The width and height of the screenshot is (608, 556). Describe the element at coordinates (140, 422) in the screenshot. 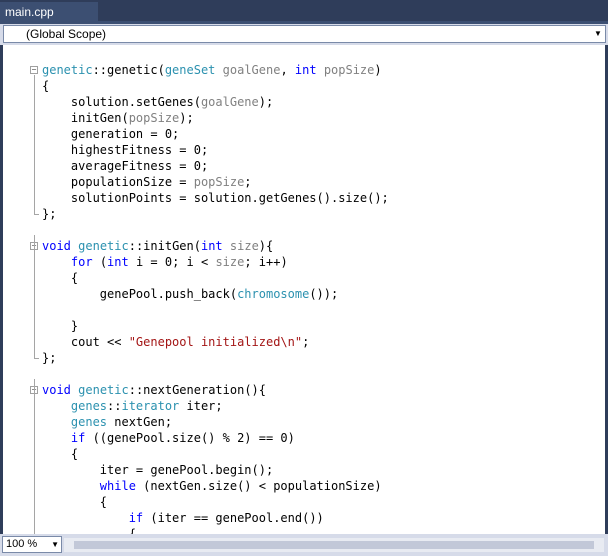

I see `code-token: nextGen;` at that location.